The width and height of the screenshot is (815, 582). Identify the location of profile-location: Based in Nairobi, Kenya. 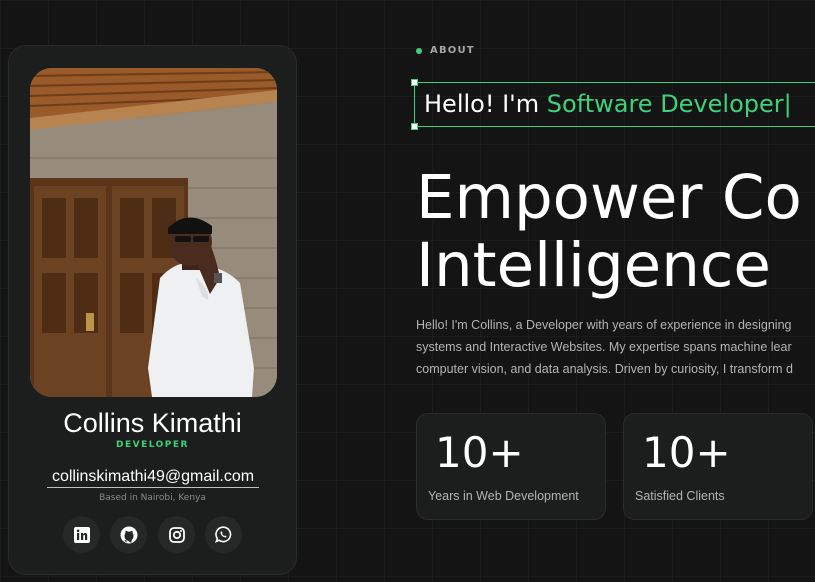
(152, 498).